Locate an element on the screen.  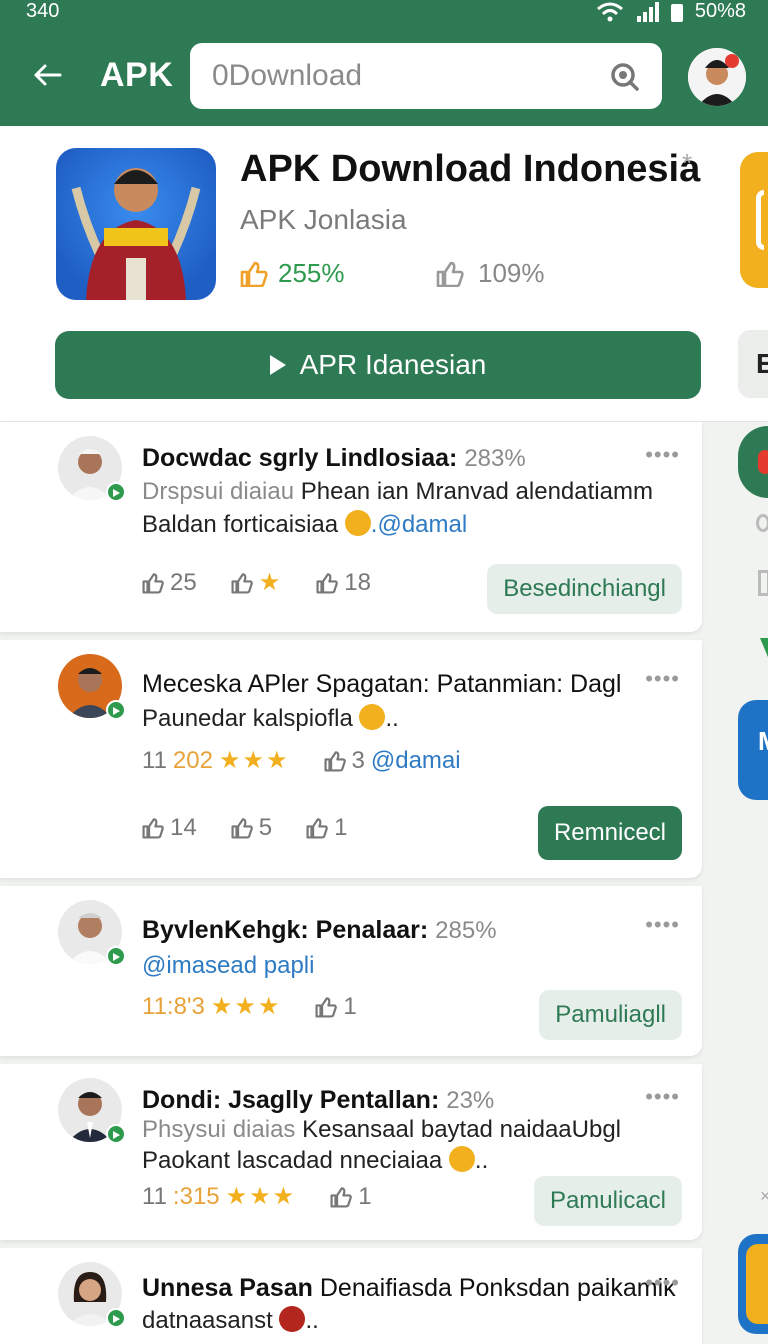
reviewer-name: Docwdac sgrly Lindlosiaa: is located at coordinates (300, 458).